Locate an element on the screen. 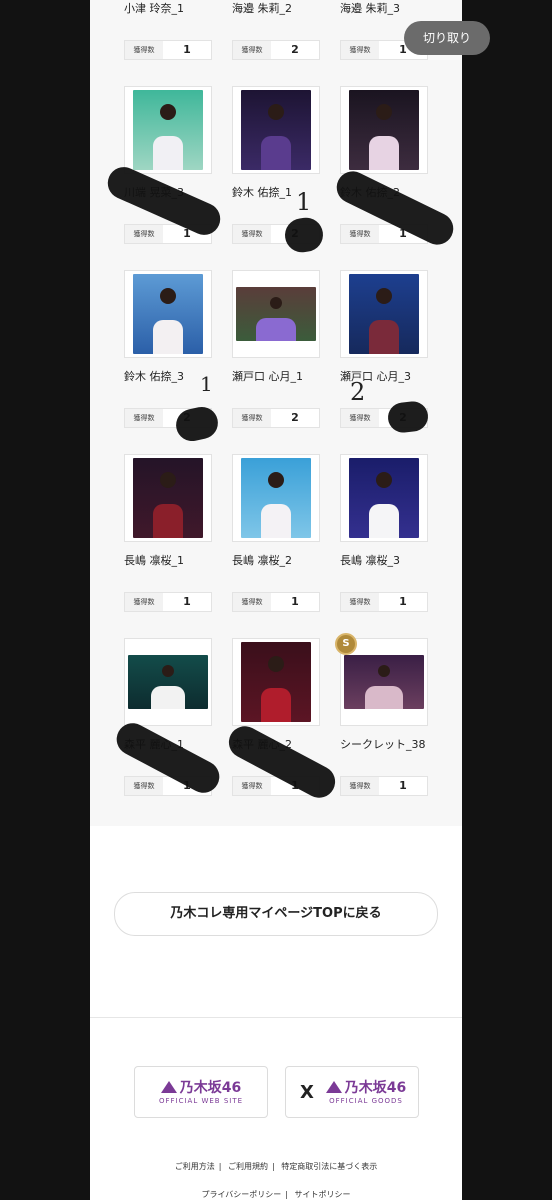 The height and width of the screenshot is (1200, 552). footer-link-guide: ご利用方法 is located at coordinates (195, 1166).